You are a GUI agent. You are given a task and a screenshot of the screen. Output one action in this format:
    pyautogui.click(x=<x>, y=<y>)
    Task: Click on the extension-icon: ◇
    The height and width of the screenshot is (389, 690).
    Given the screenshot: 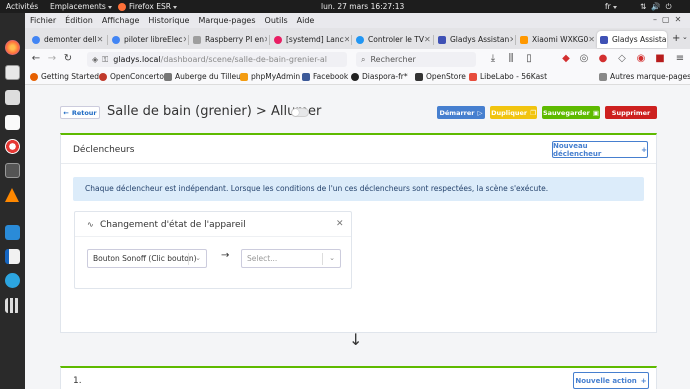 What is the action you would take?
    pyautogui.click(x=622, y=59)
    